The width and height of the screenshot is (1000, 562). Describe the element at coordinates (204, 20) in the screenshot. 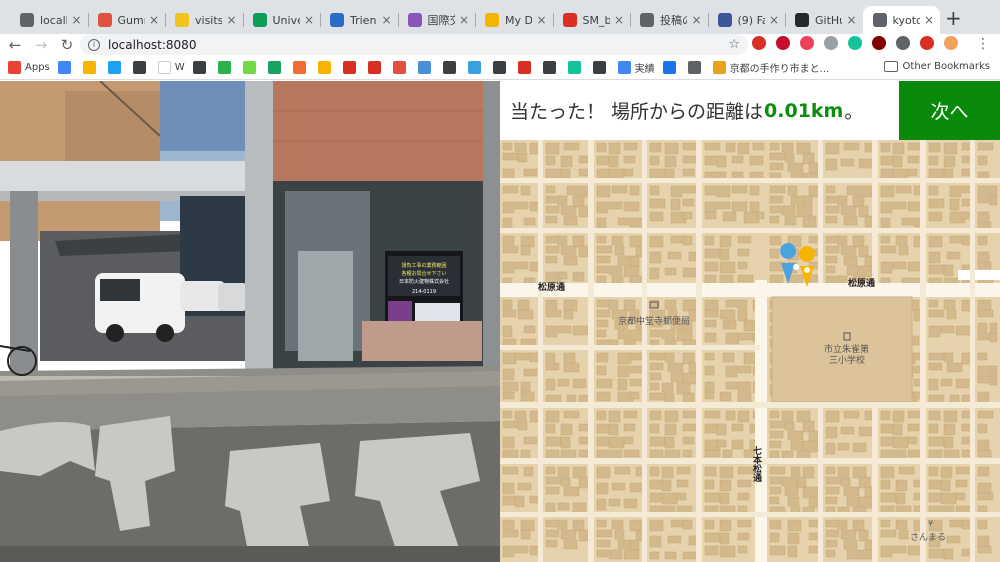

I see `browser-tab: visits -×` at that location.